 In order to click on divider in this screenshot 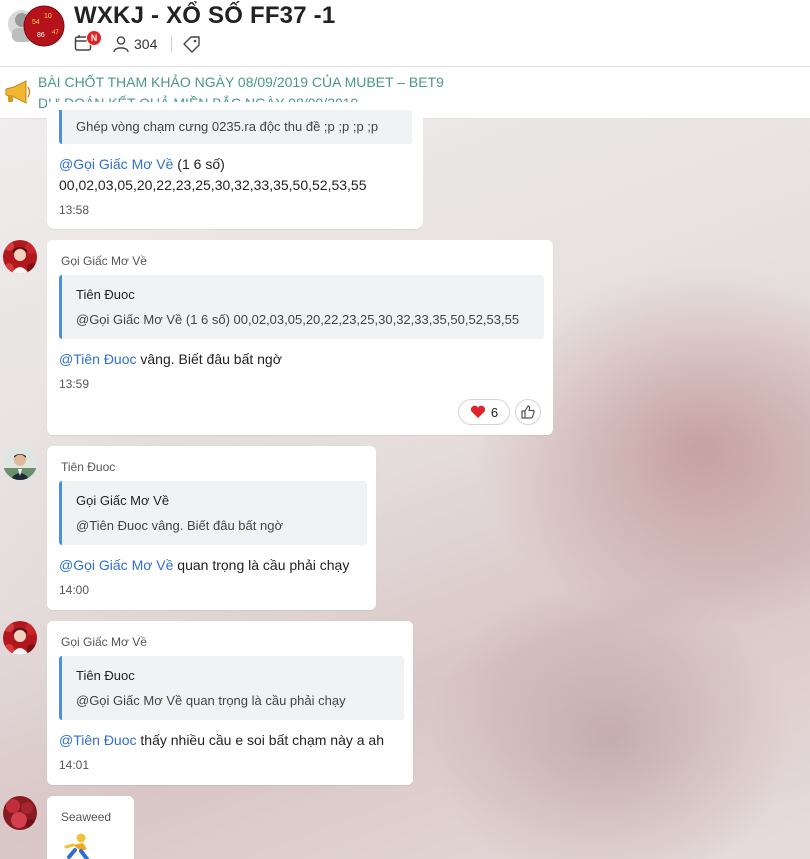, I will do `click(172, 44)`.